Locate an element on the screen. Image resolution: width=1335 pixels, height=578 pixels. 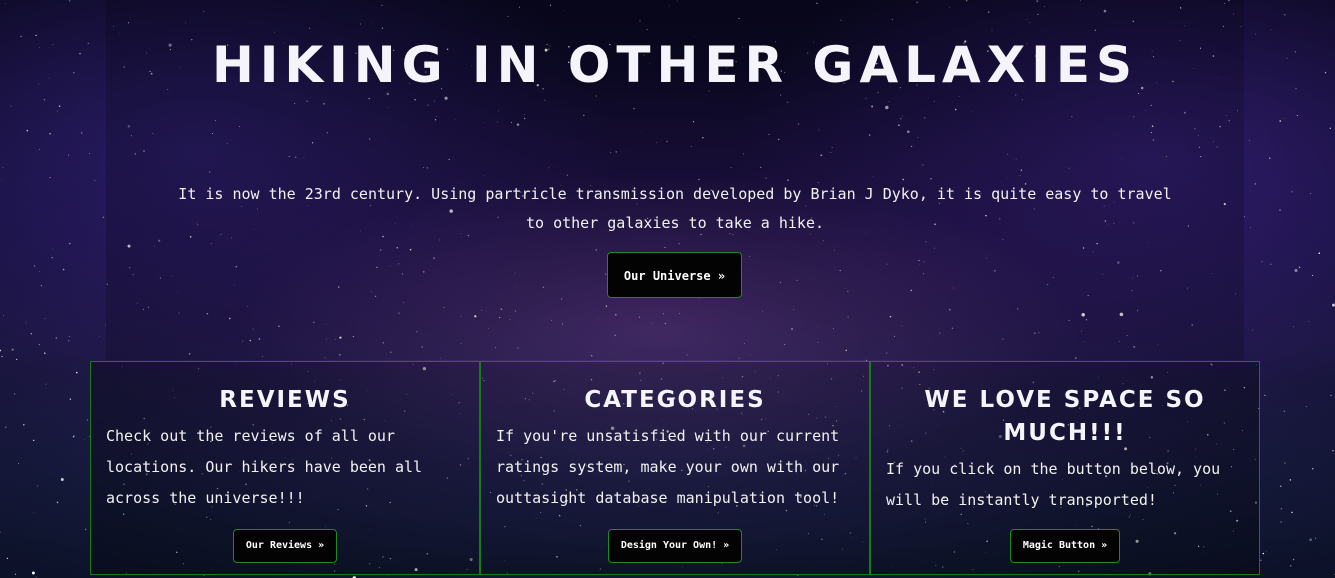
love-space-card-title: We love space so much!!! is located at coordinates (1065, 416).